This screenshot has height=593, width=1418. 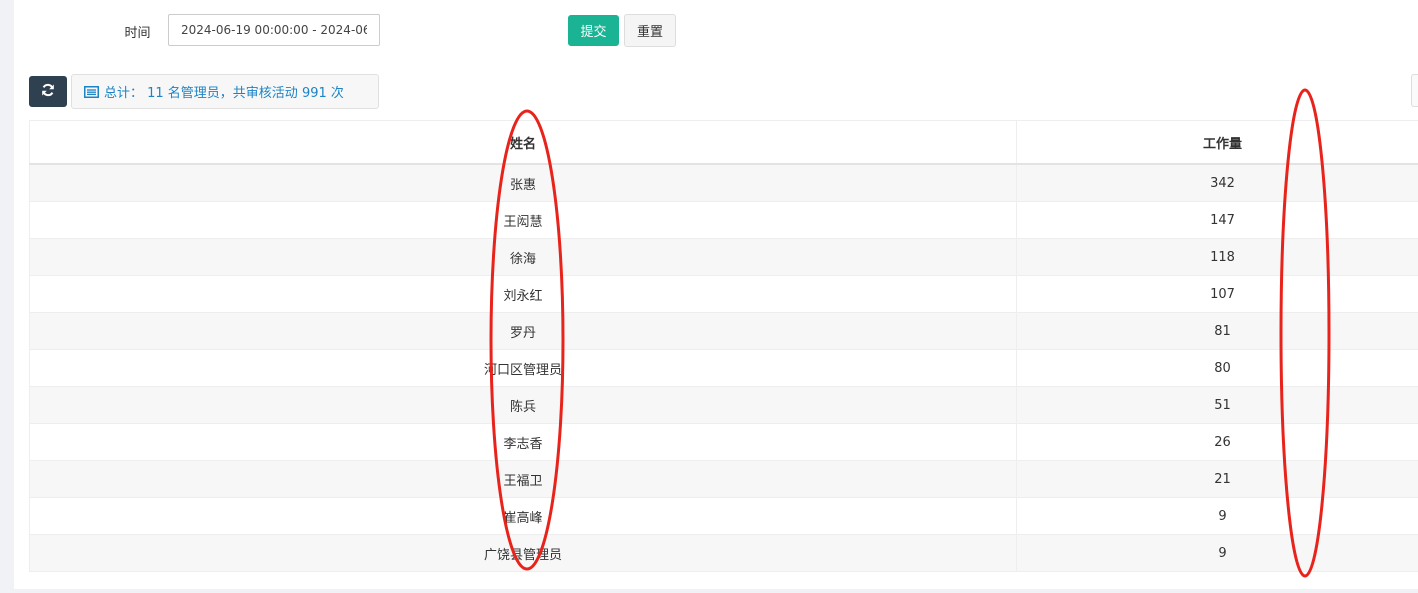 What do you see at coordinates (1217, 479) in the screenshot?
I see `cell-workload: 21` at bounding box center [1217, 479].